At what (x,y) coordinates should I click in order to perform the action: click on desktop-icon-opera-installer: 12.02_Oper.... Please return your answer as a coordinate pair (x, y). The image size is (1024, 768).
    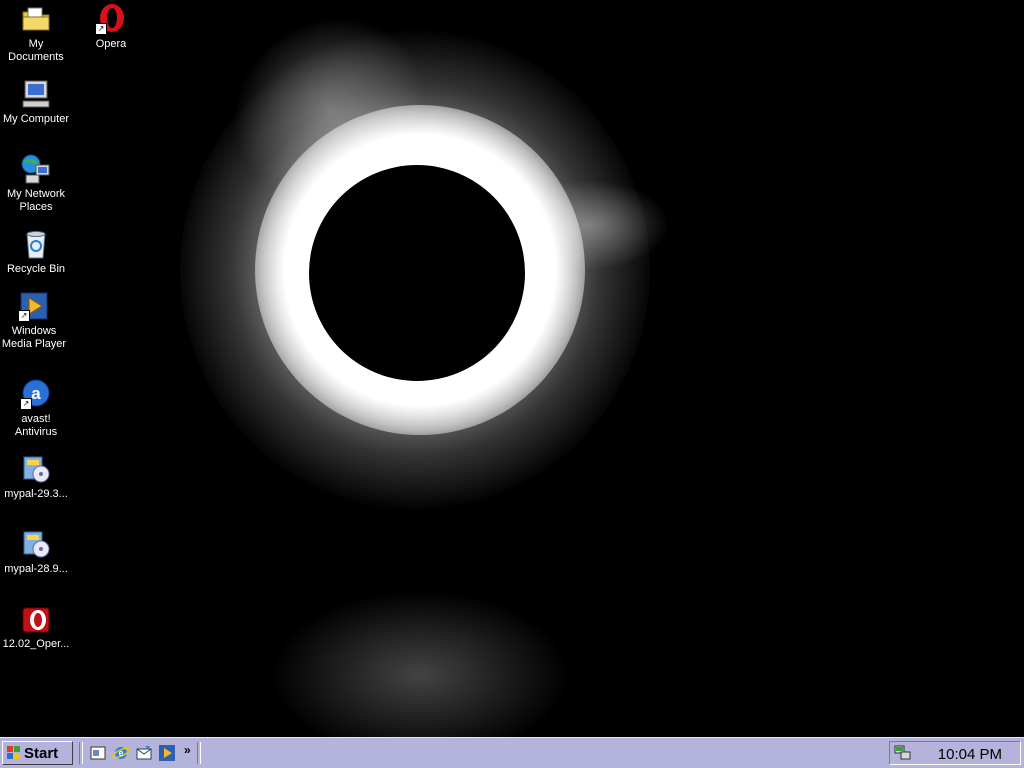
    Looking at the image, I should click on (36, 627).